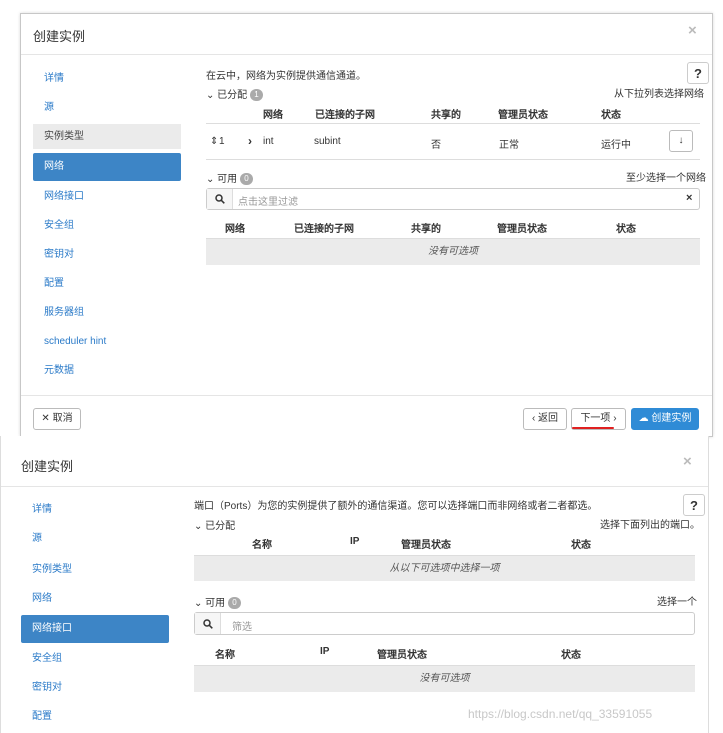 This screenshot has width=723, height=733. I want to click on create-instance-label: 创建实例, so click(671, 418).